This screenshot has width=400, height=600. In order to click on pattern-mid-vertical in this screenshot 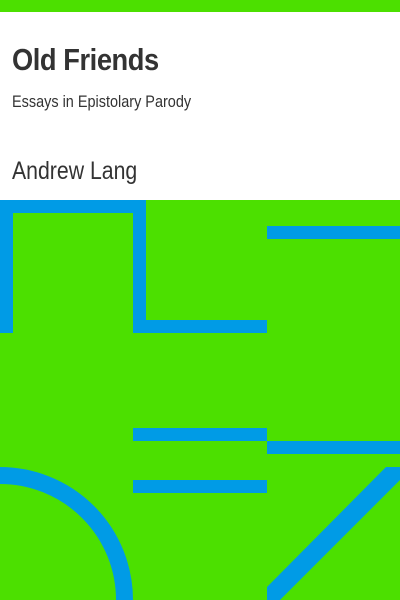, I will do `click(139, 266)`.